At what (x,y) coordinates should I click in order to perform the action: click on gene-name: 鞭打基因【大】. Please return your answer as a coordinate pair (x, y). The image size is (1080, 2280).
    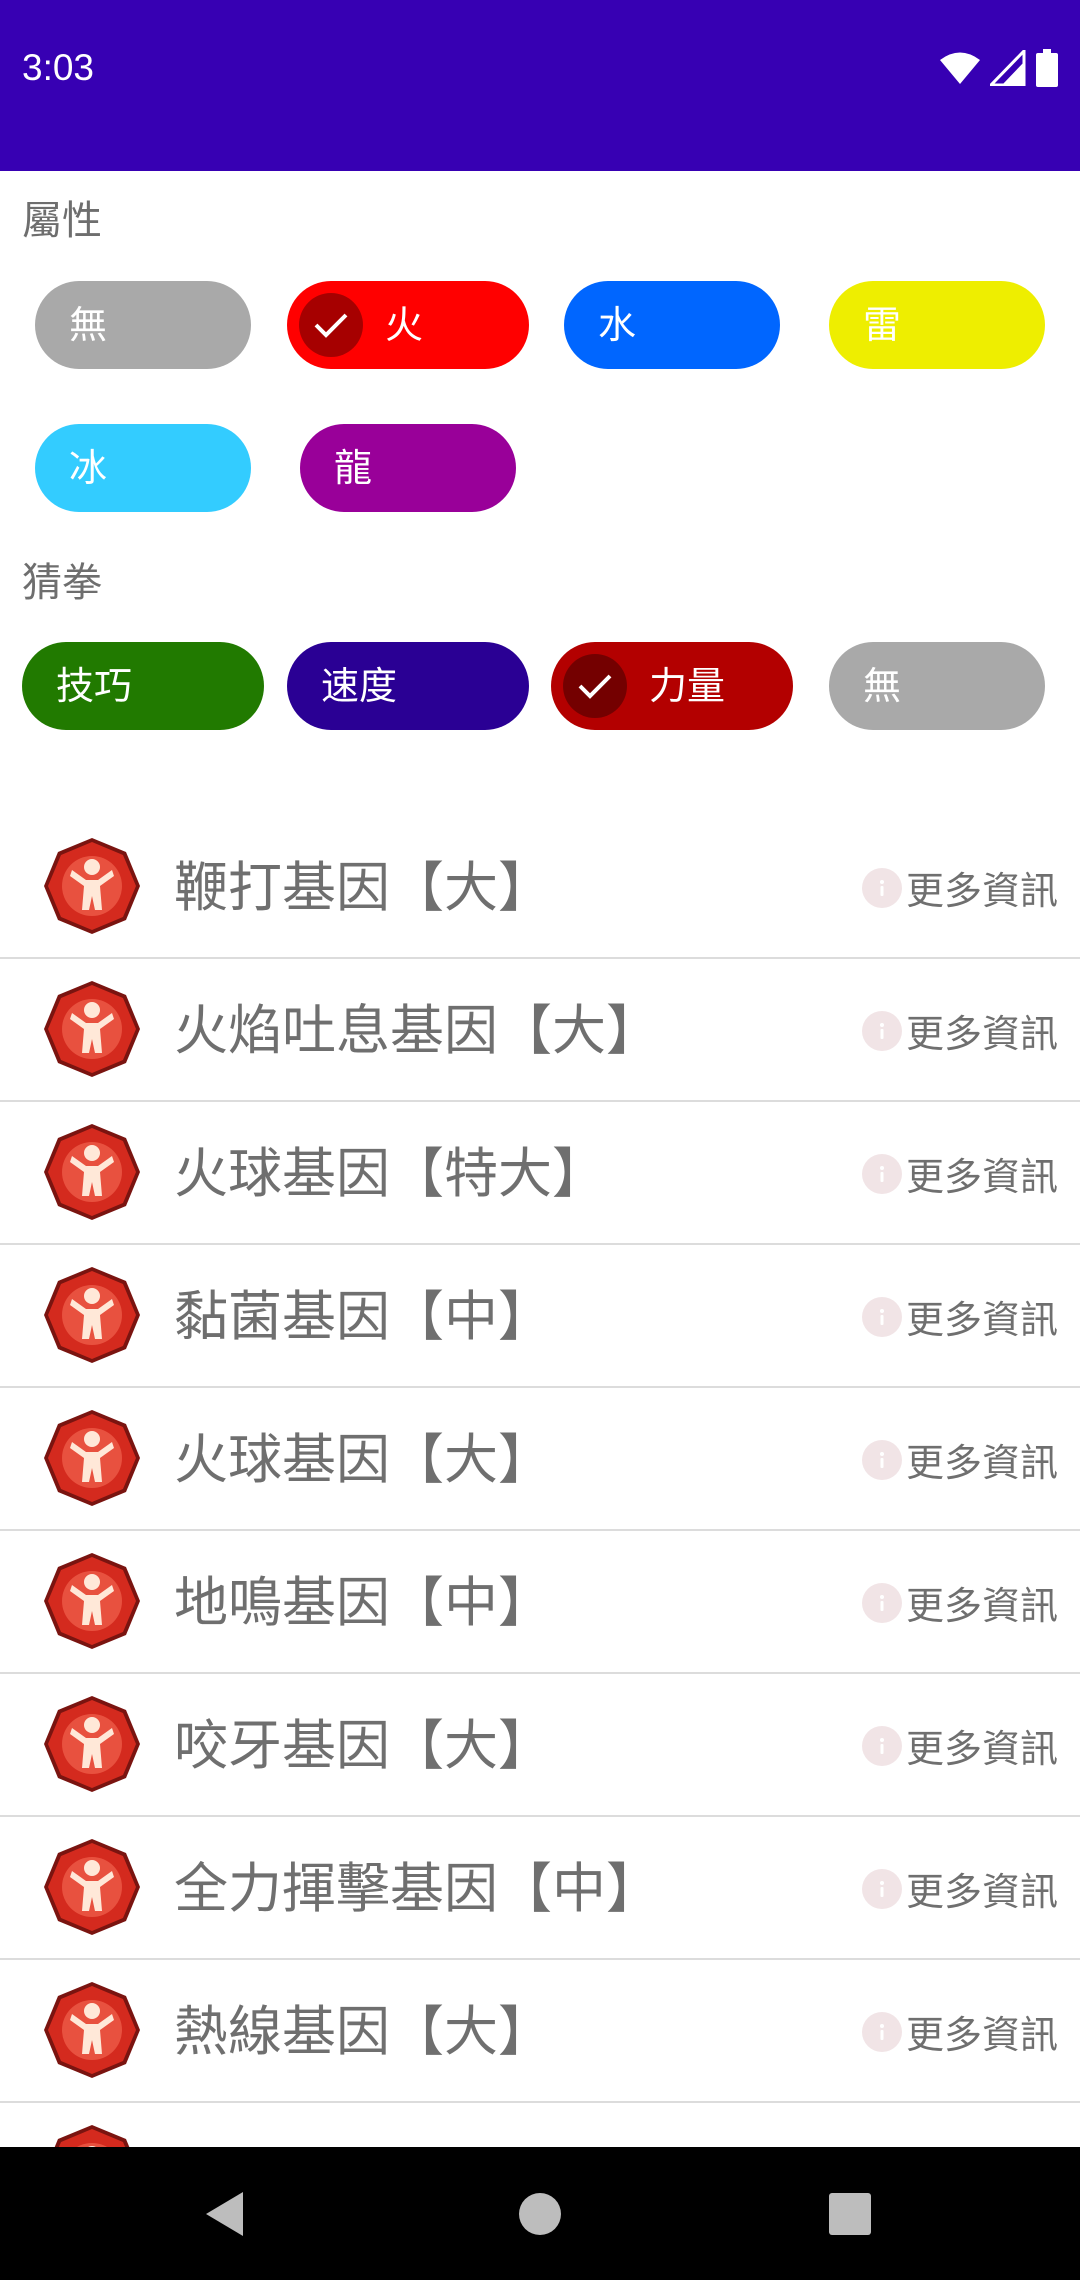
    Looking at the image, I should click on (363, 887).